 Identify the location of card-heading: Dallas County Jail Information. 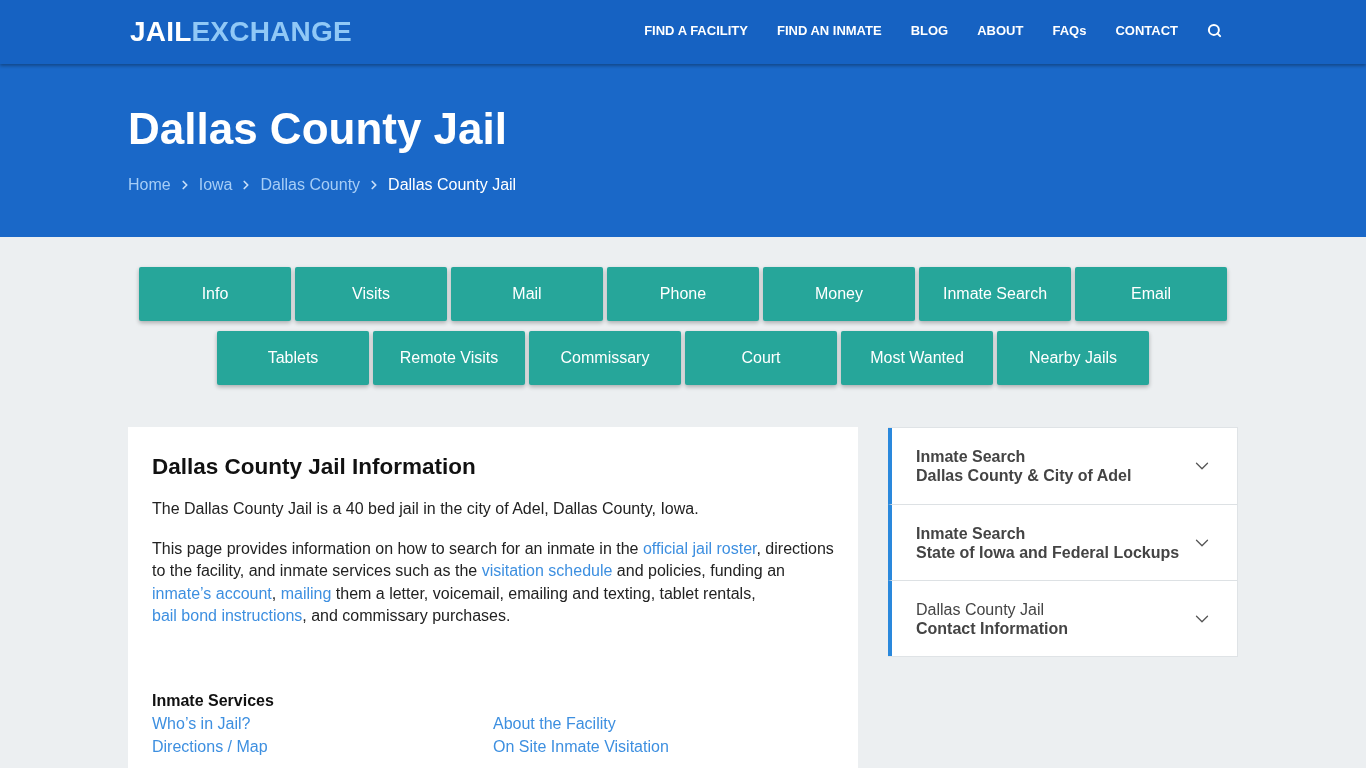
(314, 467).